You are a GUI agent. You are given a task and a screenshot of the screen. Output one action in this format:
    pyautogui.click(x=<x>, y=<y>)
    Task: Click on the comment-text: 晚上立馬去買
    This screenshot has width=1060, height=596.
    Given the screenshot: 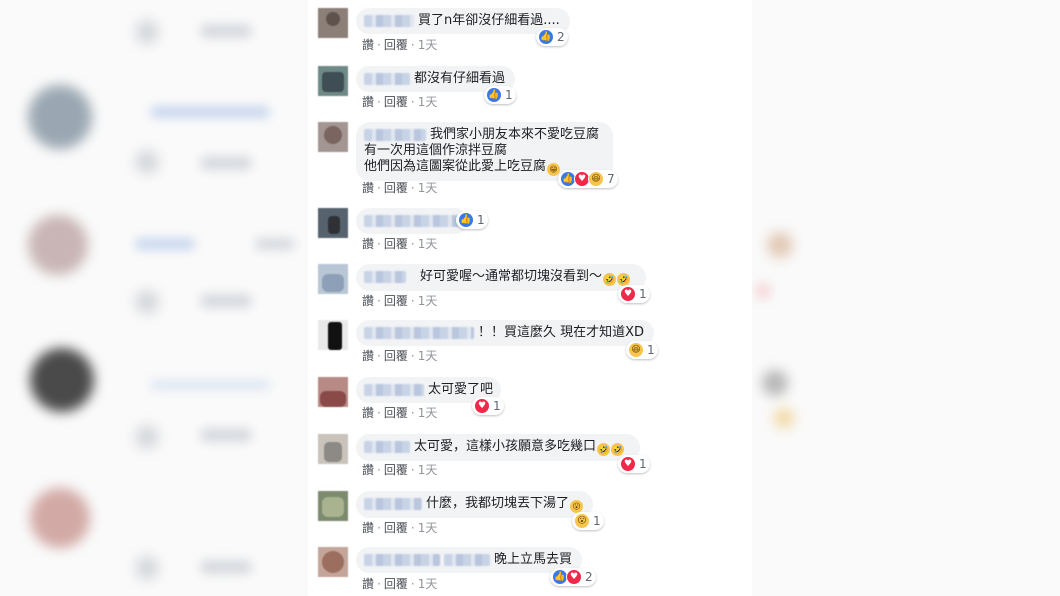 What is the action you would take?
    pyautogui.click(x=533, y=559)
    